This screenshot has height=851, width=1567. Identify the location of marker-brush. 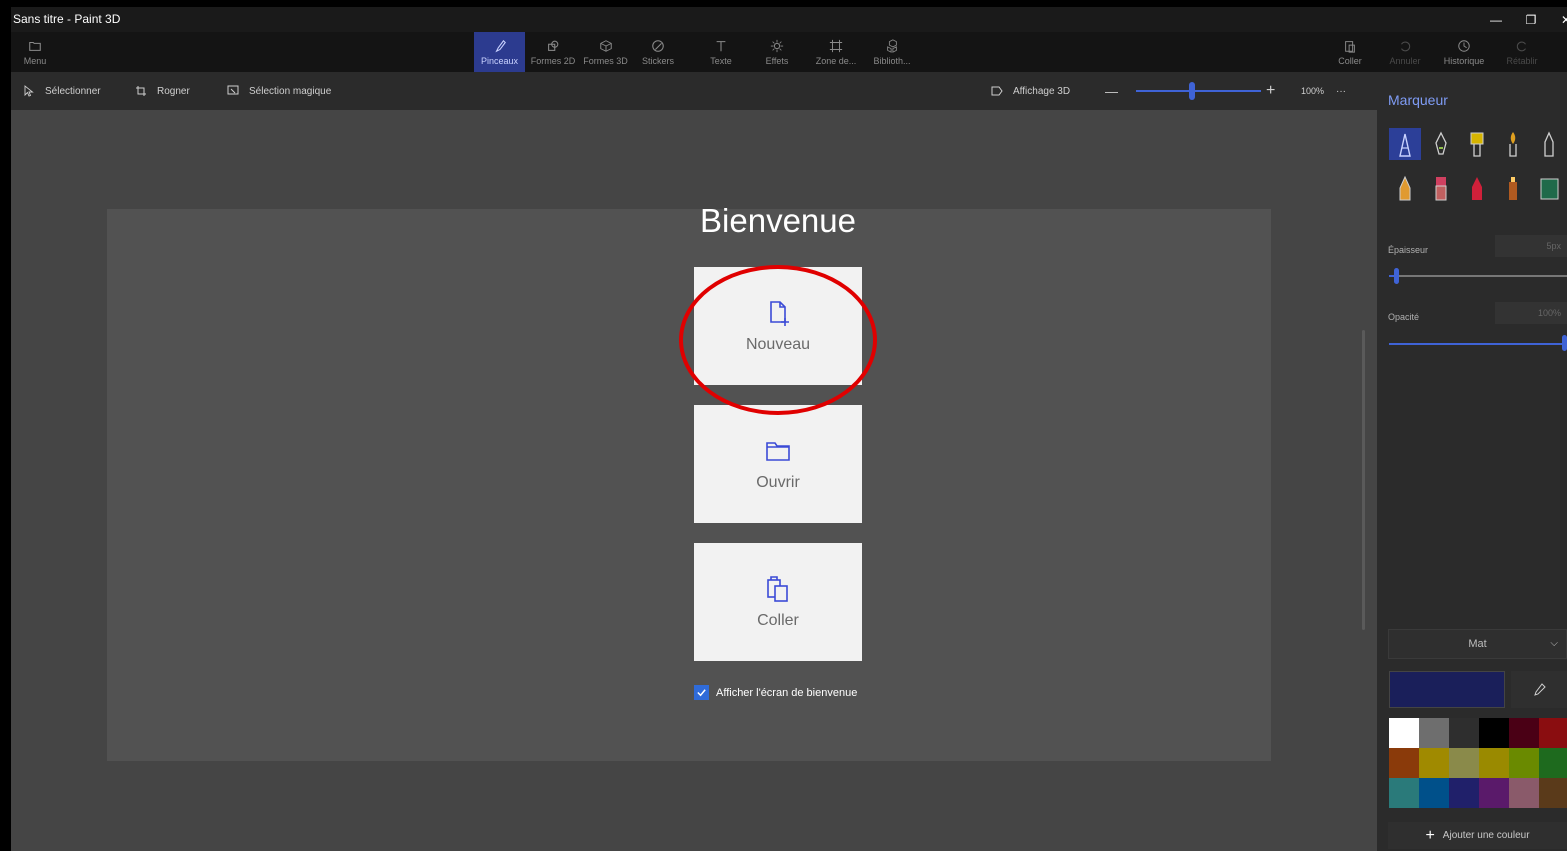
(1405, 144).